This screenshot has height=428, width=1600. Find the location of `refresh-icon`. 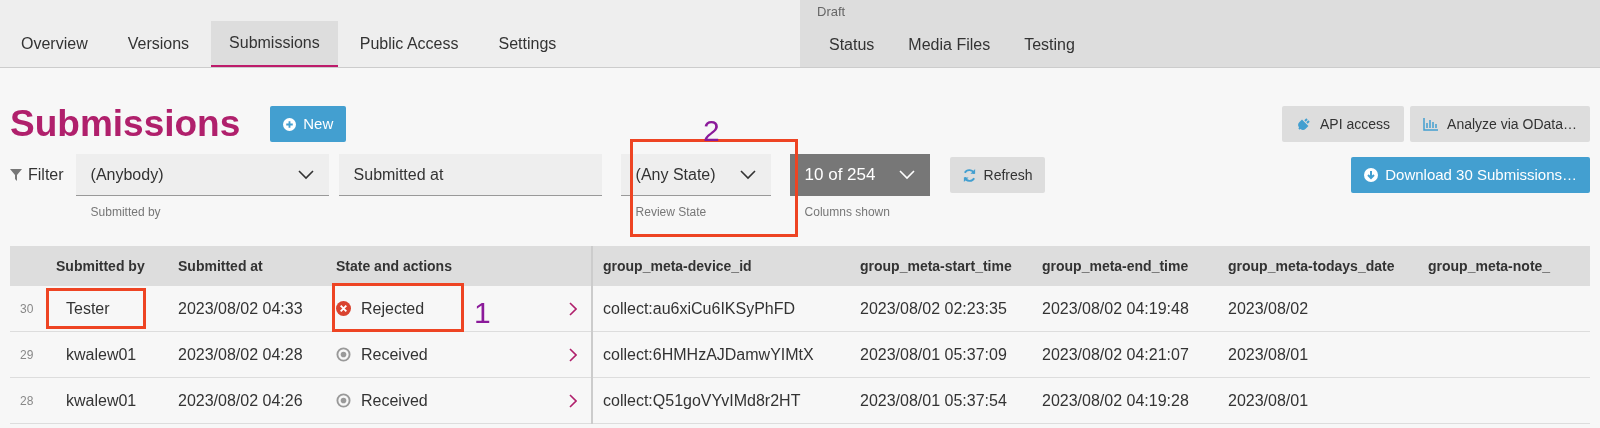

refresh-icon is located at coordinates (969, 175).